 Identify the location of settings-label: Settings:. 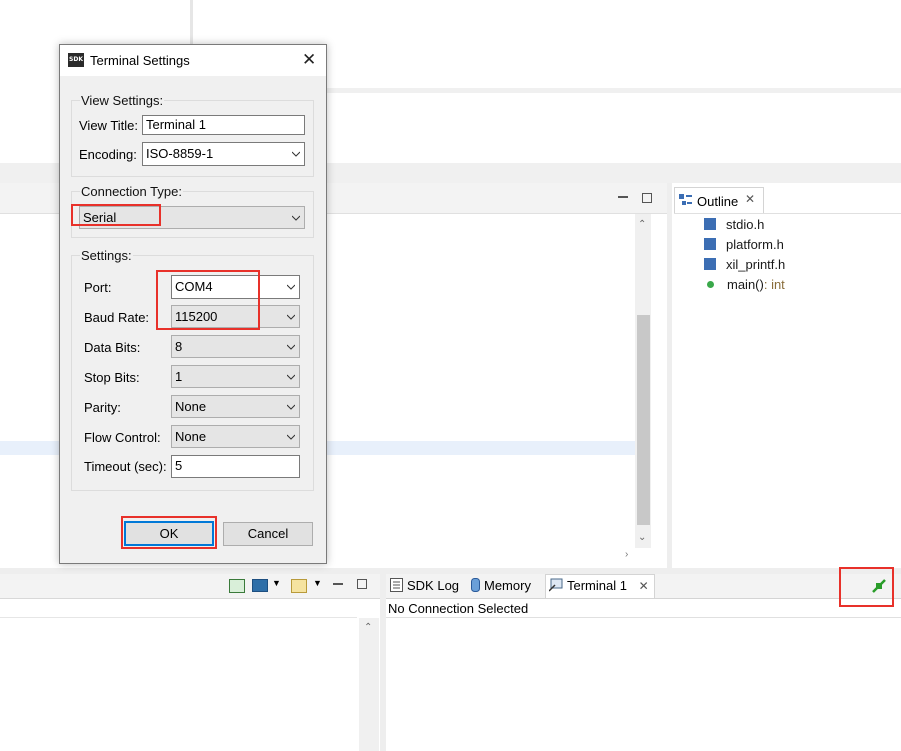
(106, 255).